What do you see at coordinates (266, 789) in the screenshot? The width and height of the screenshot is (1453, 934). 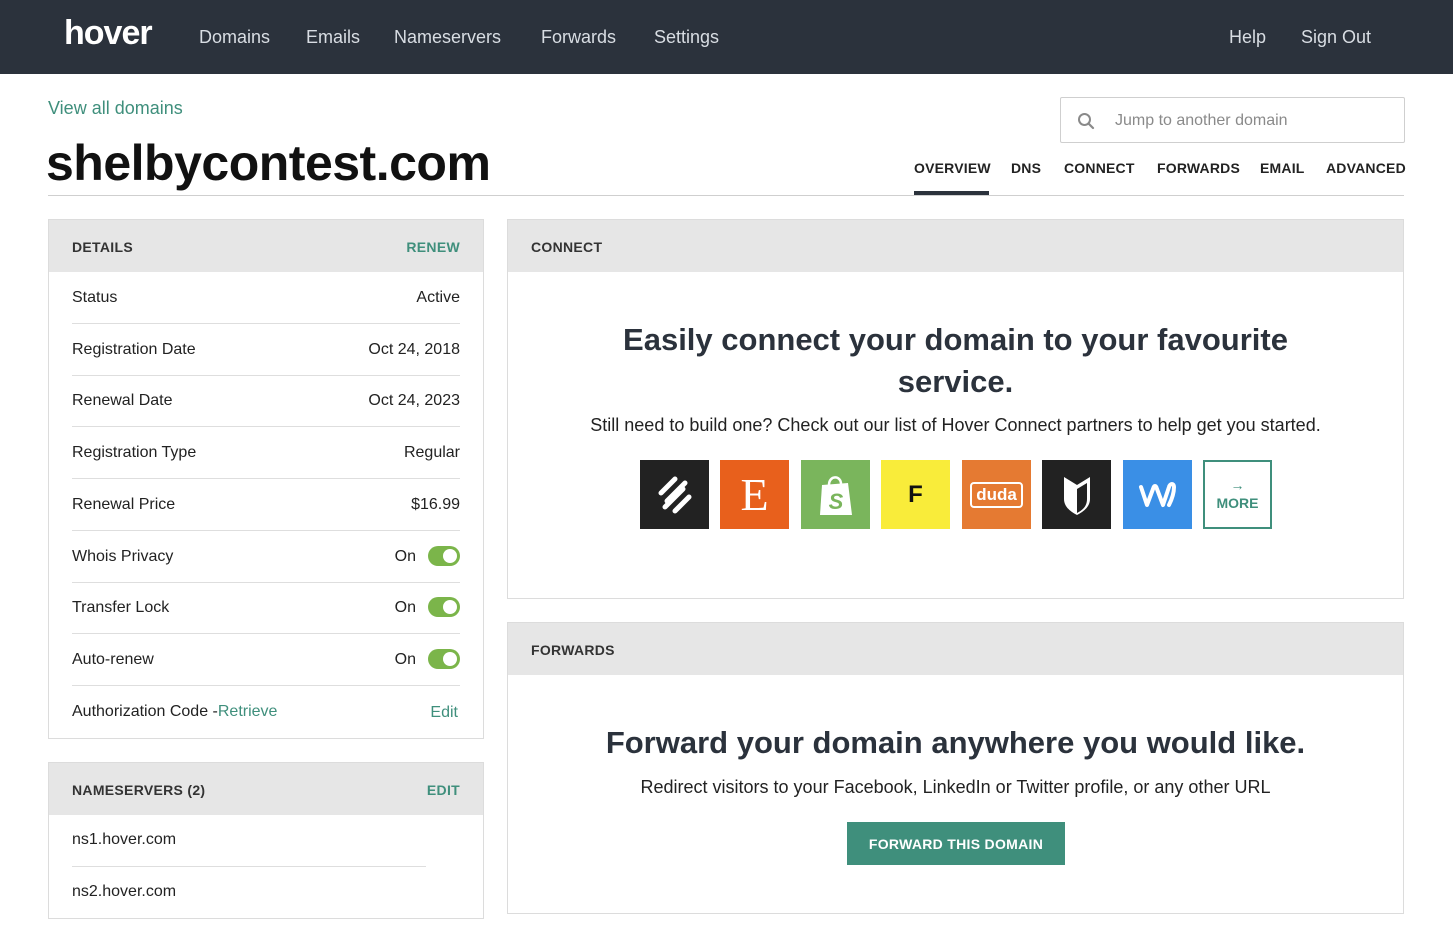 I see `nameservers-header: NAMESERVERS (2) EDIT` at bounding box center [266, 789].